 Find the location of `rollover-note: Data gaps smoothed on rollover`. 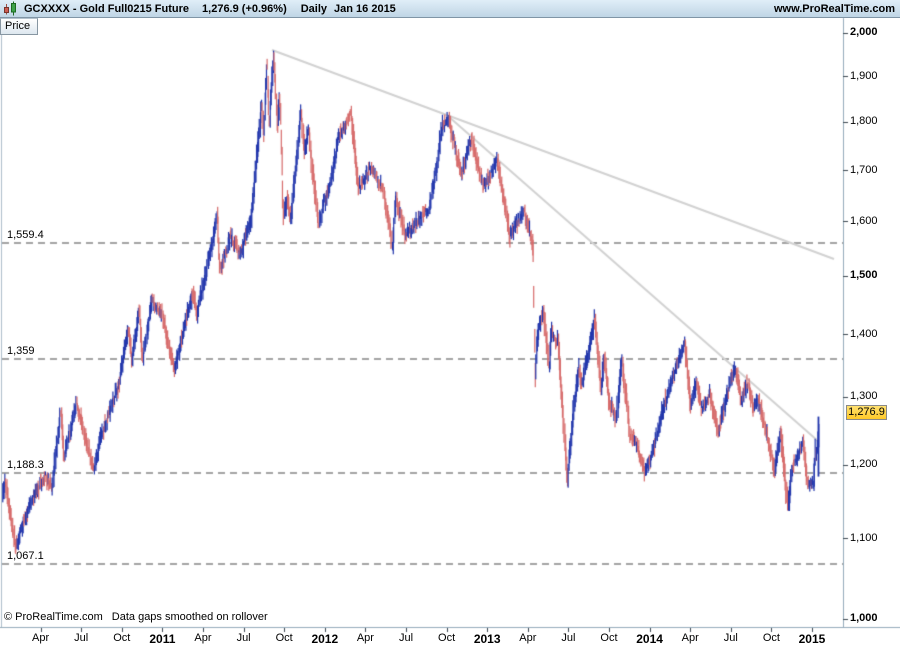

rollover-note: Data gaps smoothed on rollover is located at coordinates (189, 617).